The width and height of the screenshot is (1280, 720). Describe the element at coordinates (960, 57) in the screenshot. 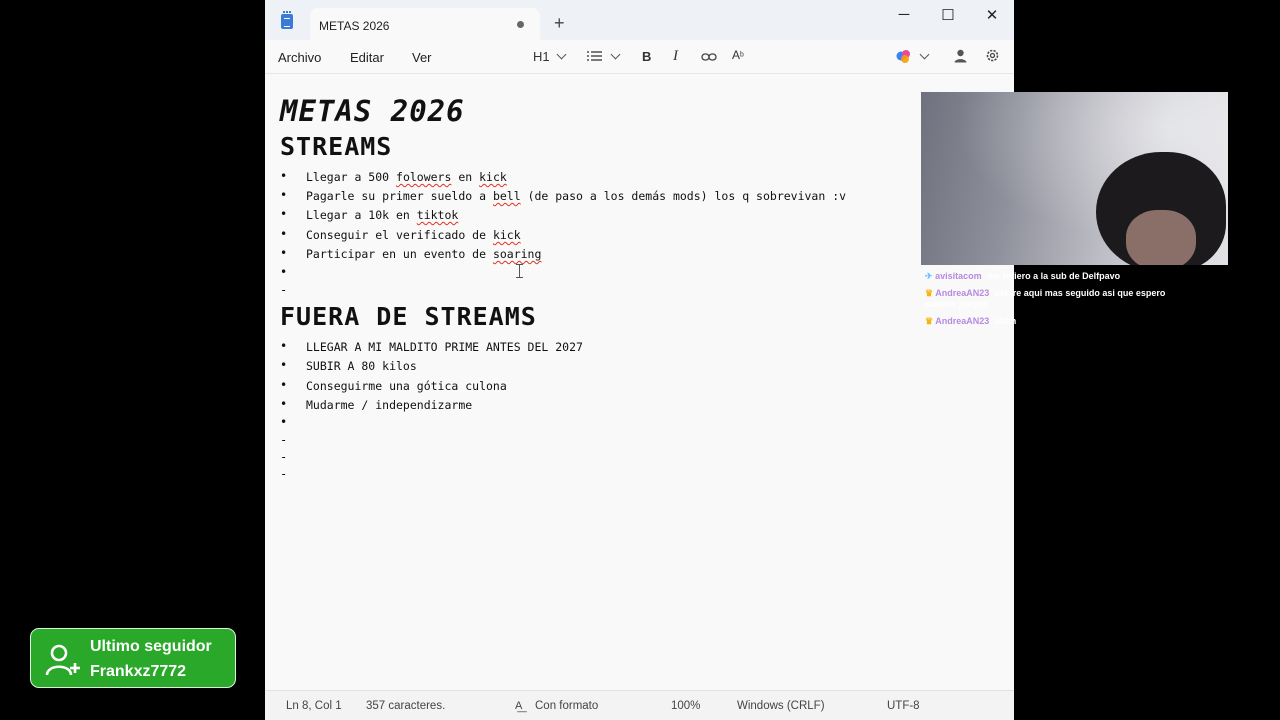

I see `account-icon` at that location.